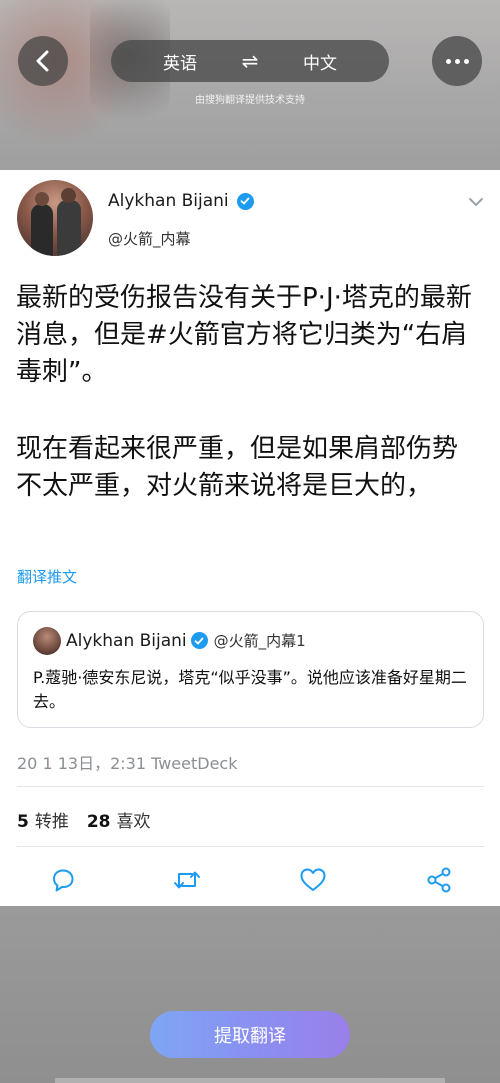 This screenshot has width=500, height=1083. I want to click on author-name: Alykhan Bijani, so click(168, 201).